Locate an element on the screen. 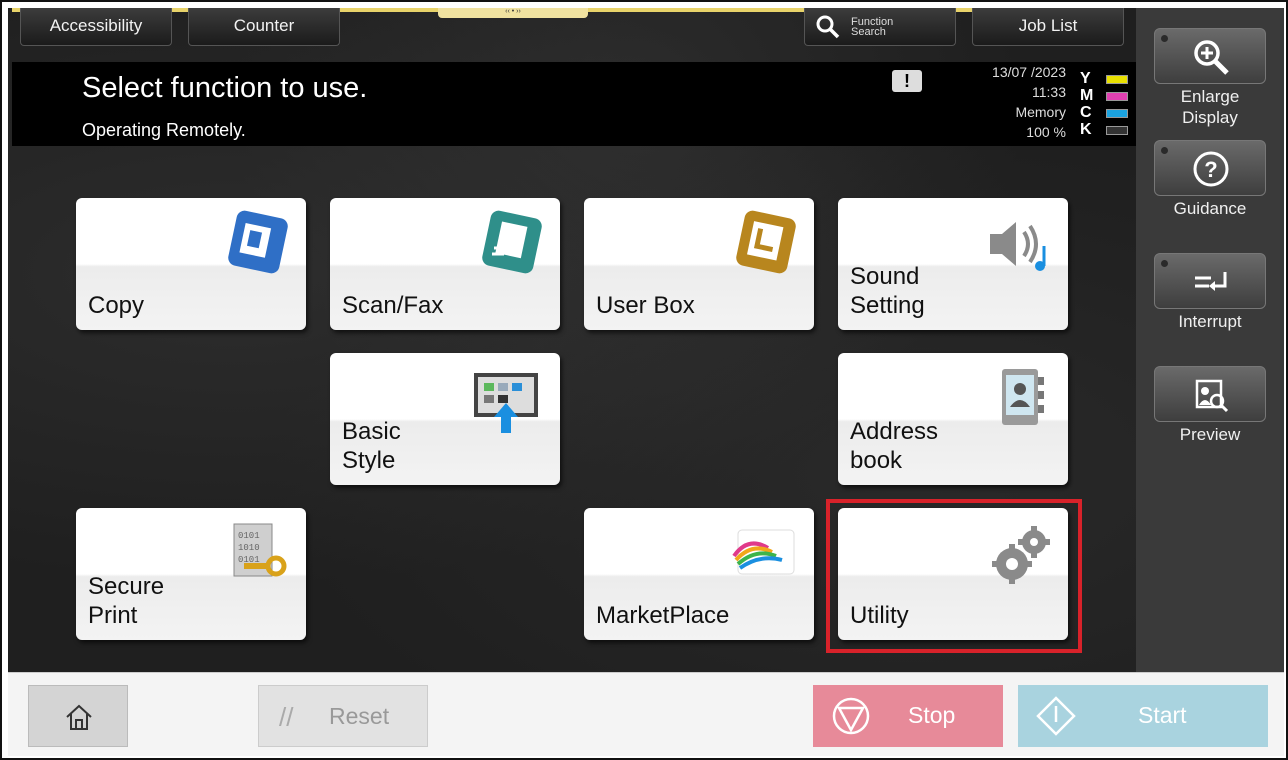 The image size is (1288, 760). time-text: 11:33 is located at coordinates (1049, 92).